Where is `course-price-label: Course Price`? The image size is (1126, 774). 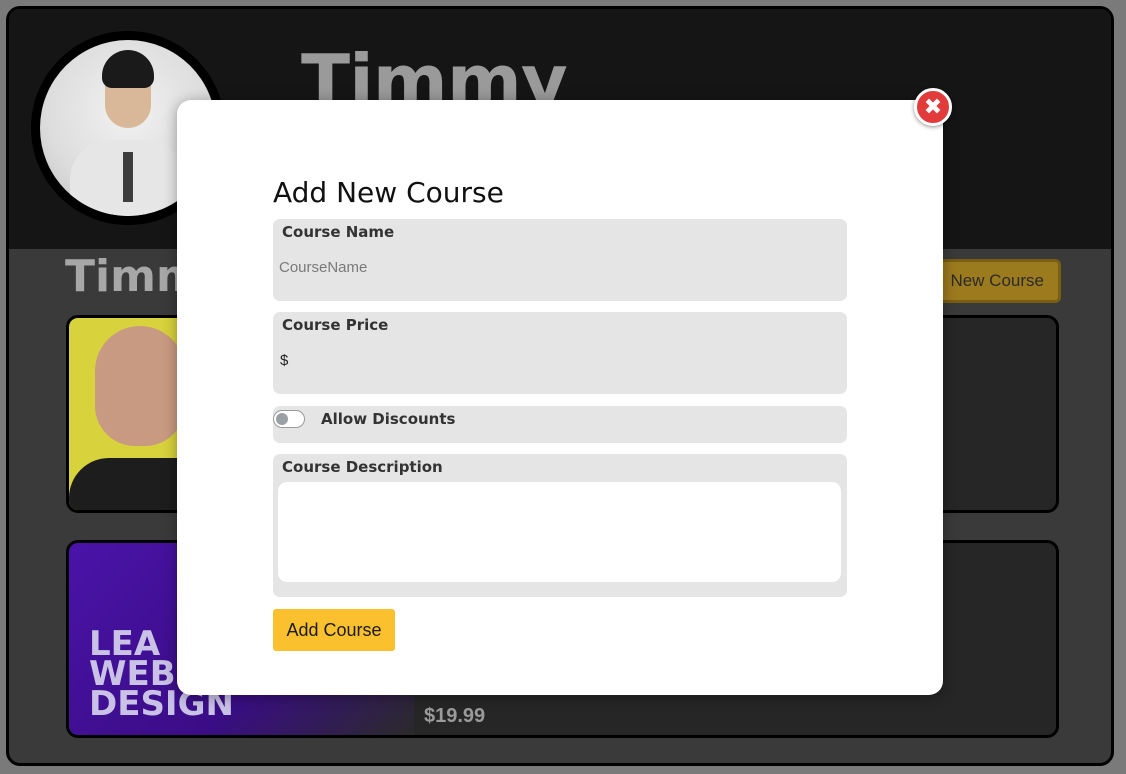 course-price-label: Course Price is located at coordinates (335, 325).